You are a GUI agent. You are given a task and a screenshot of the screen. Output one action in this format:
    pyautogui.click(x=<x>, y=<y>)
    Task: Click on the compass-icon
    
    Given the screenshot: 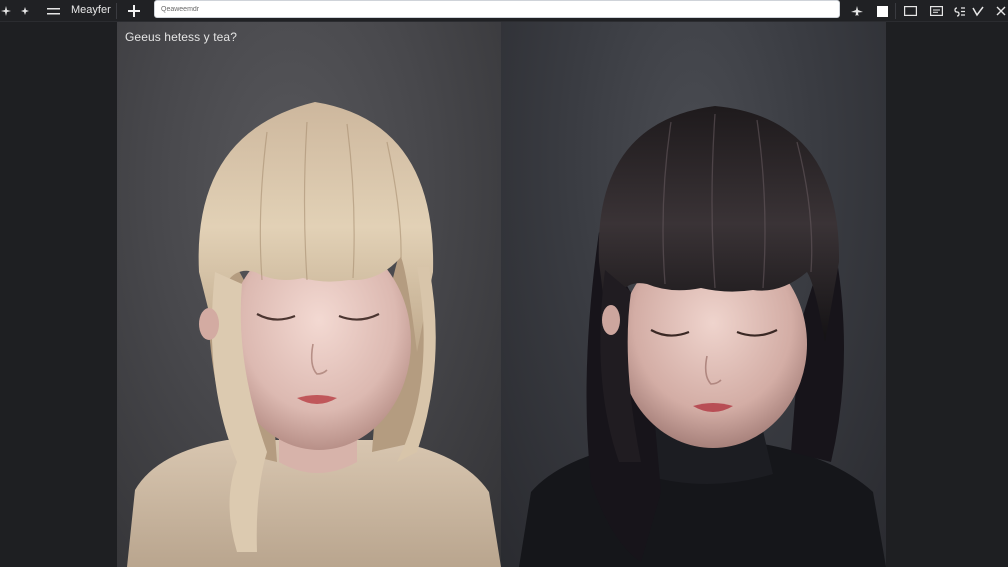 What is the action you would take?
    pyautogui.click(x=6, y=11)
    